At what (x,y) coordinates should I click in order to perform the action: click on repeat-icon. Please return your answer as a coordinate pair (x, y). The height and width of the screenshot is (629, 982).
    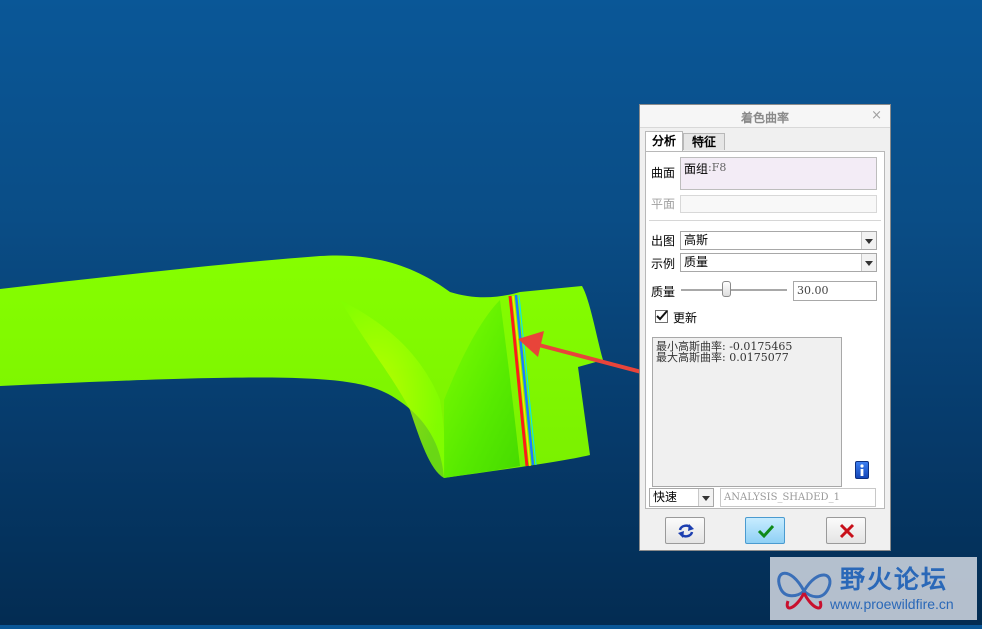
    Looking at the image, I should click on (686, 531).